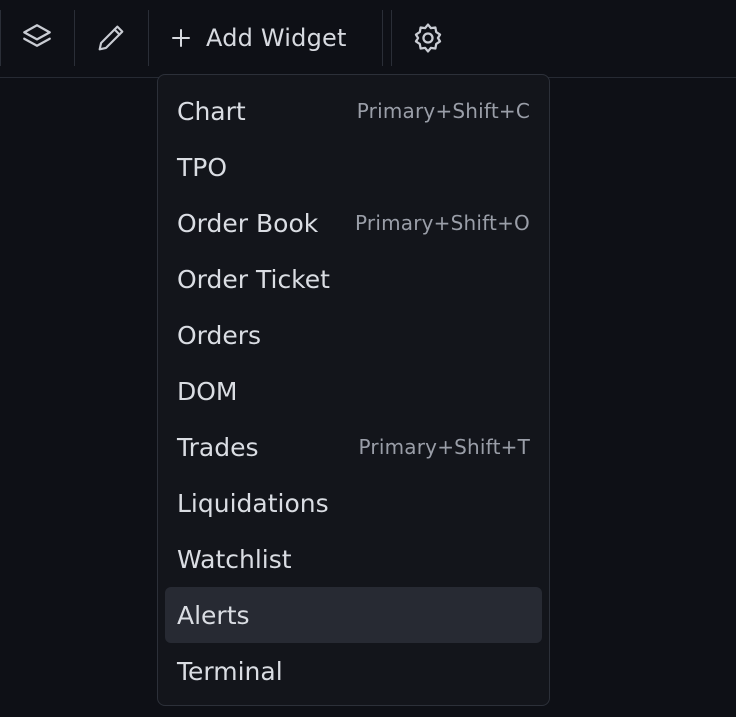  Describe the element at coordinates (353, 671) in the screenshot. I see `menu-item-terminal: Terminal` at that location.